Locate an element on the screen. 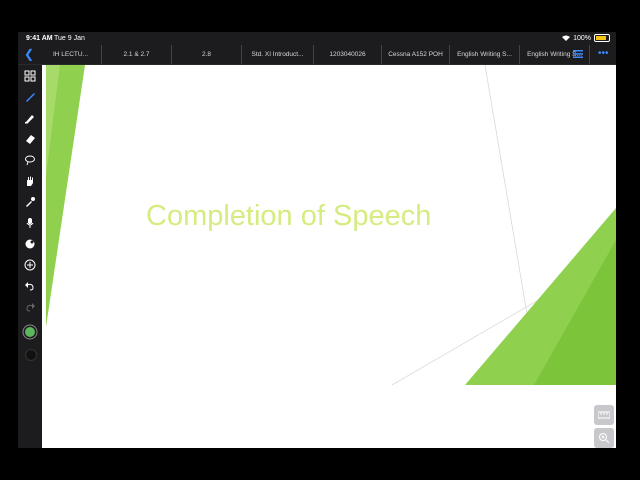 Image resolution: width=640 pixels, height=480 pixels. lasso-icon is located at coordinates (30, 160).